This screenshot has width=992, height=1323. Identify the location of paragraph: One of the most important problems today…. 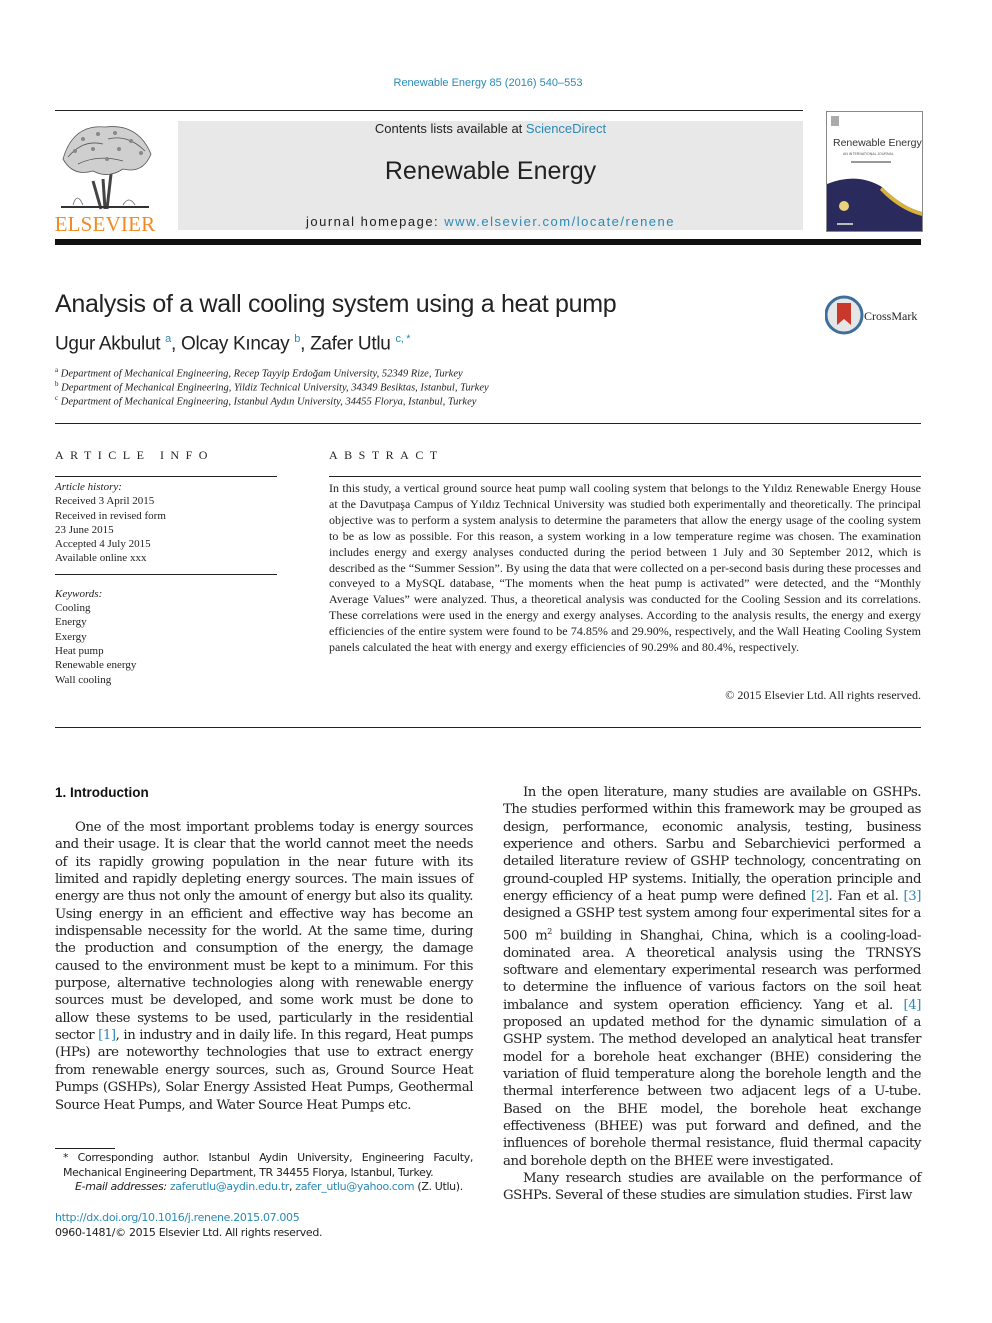
(264, 966).